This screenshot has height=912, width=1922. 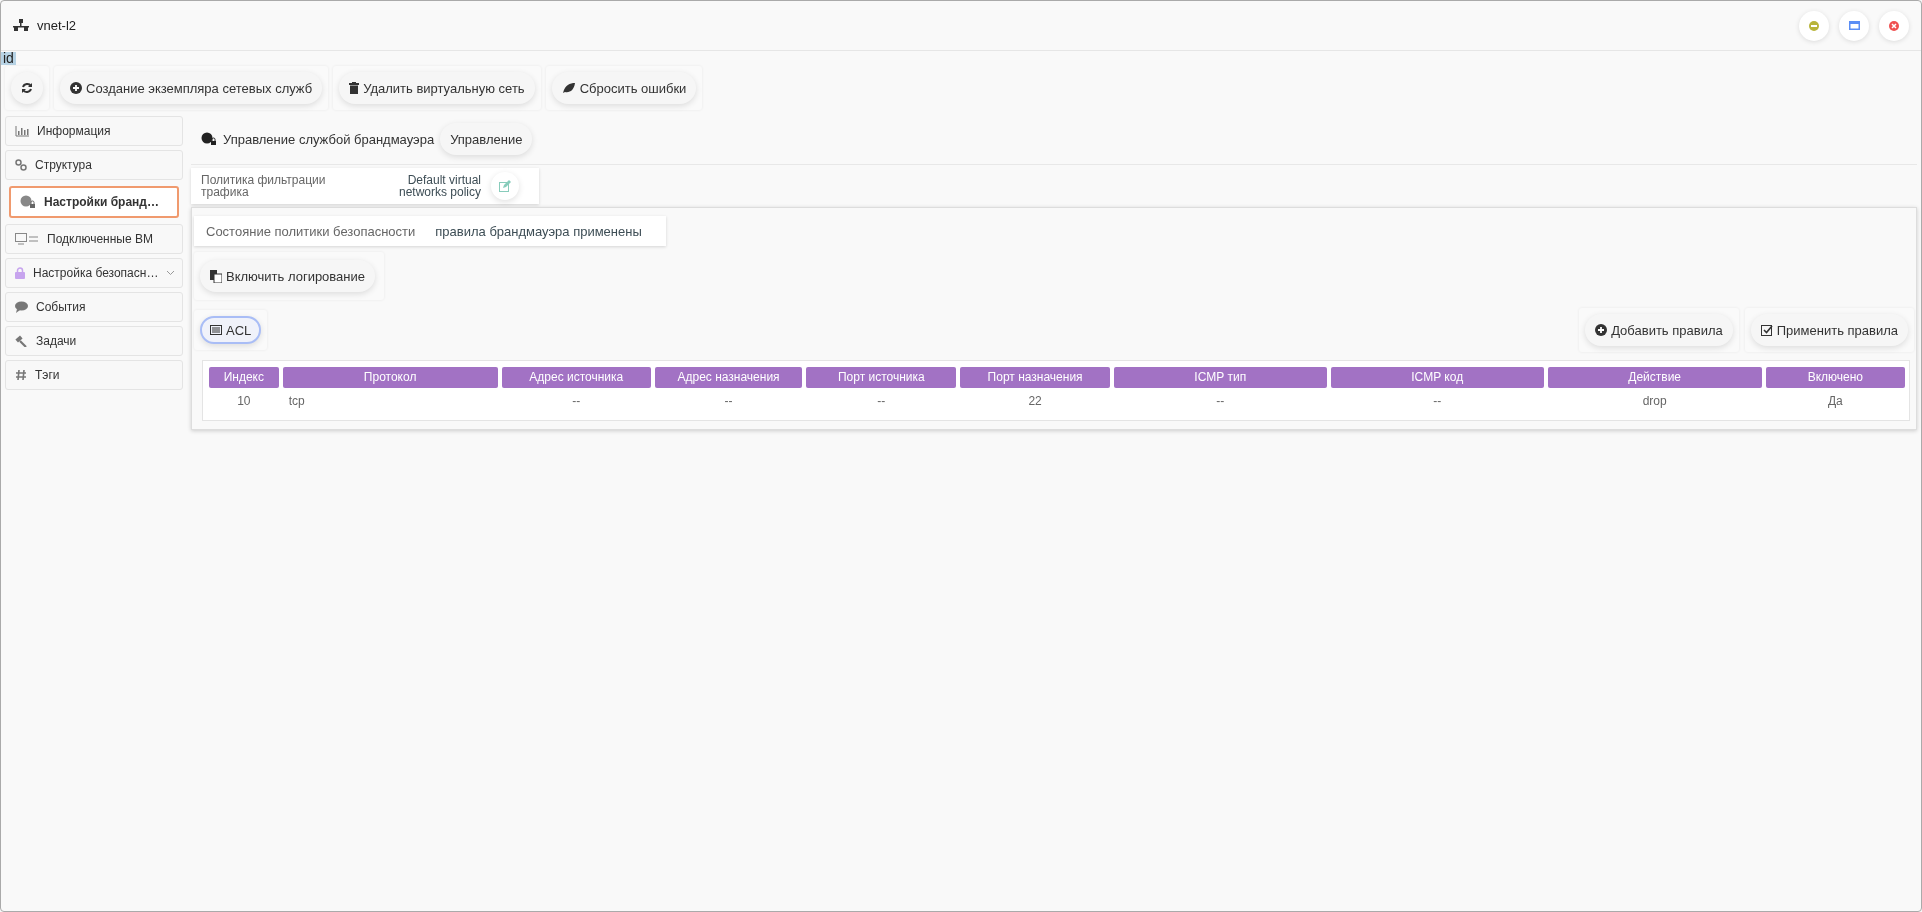 I want to click on edit-button, so click(x=505, y=186).